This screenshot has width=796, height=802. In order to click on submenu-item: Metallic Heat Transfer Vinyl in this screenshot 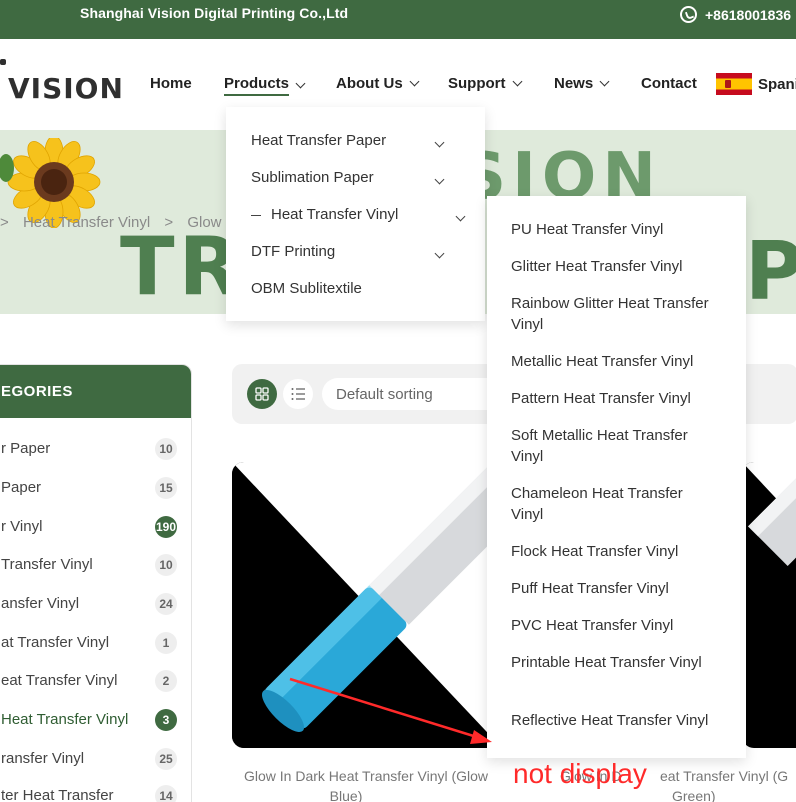, I will do `click(611, 361)`.